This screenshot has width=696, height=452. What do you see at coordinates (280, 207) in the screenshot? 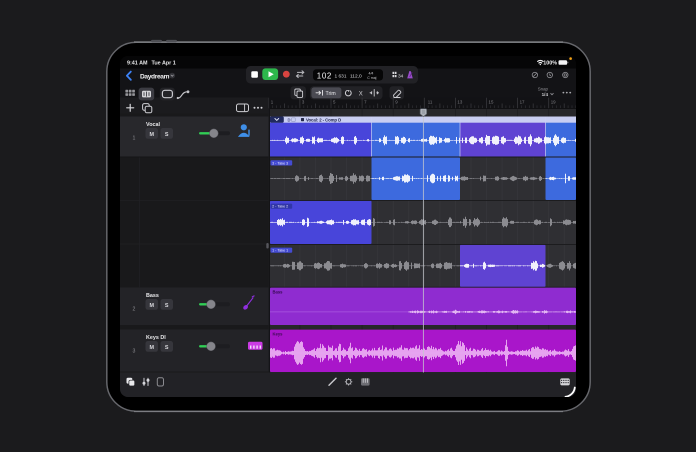
I see `svg-text: 2 - Take 2` at bounding box center [280, 207].